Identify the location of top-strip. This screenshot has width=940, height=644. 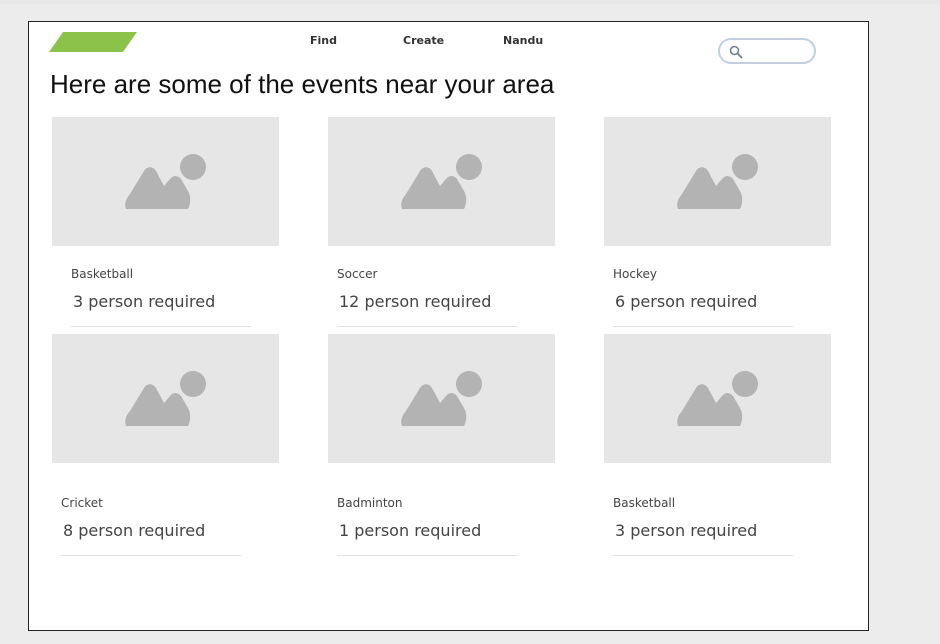
(470, 2).